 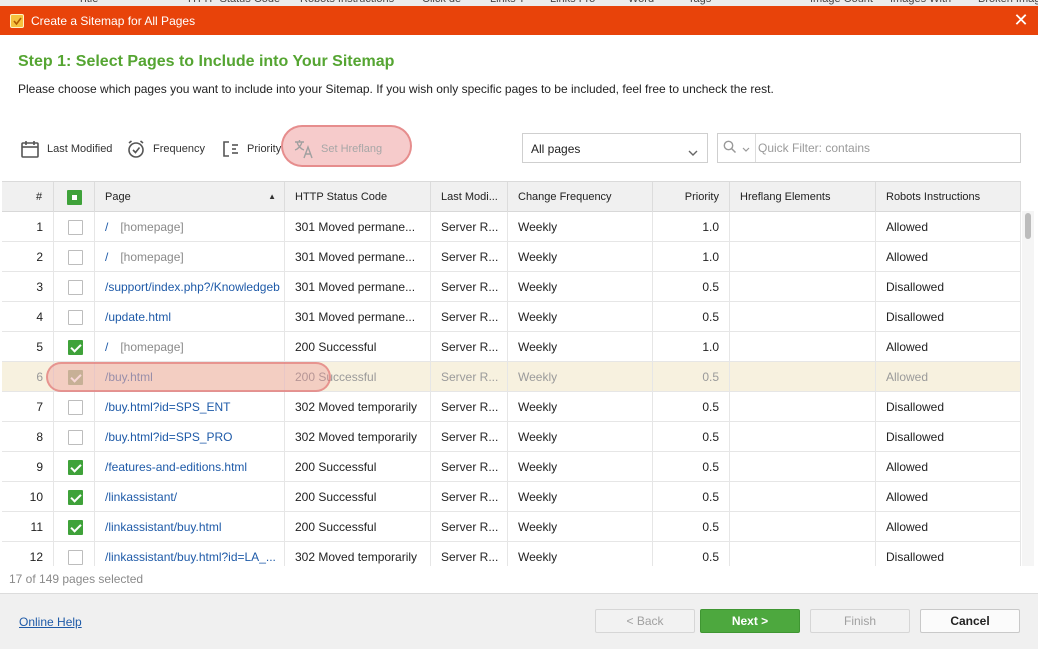 What do you see at coordinates (352, 149) in the screenshot?
I see `set-hreflang-label: Set Hreflang` at bounding box center [352, 149].